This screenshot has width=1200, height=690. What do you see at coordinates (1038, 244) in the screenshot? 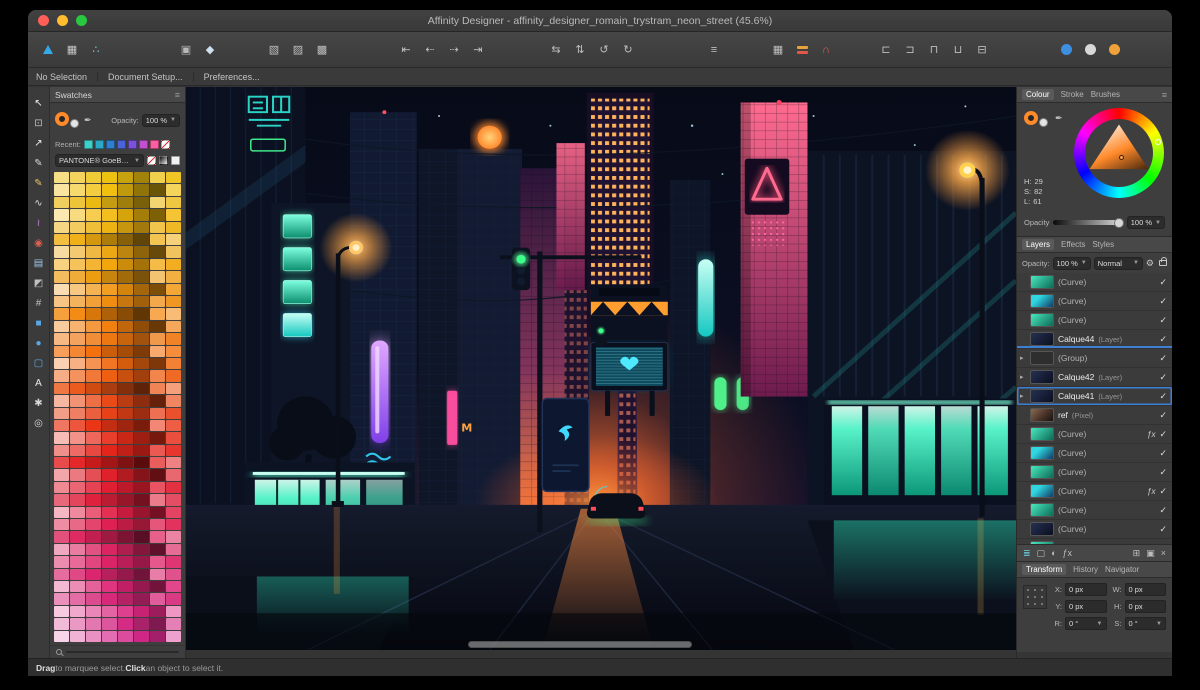
I see `tab-layers: Layers` at bounding box center [1038, 244].